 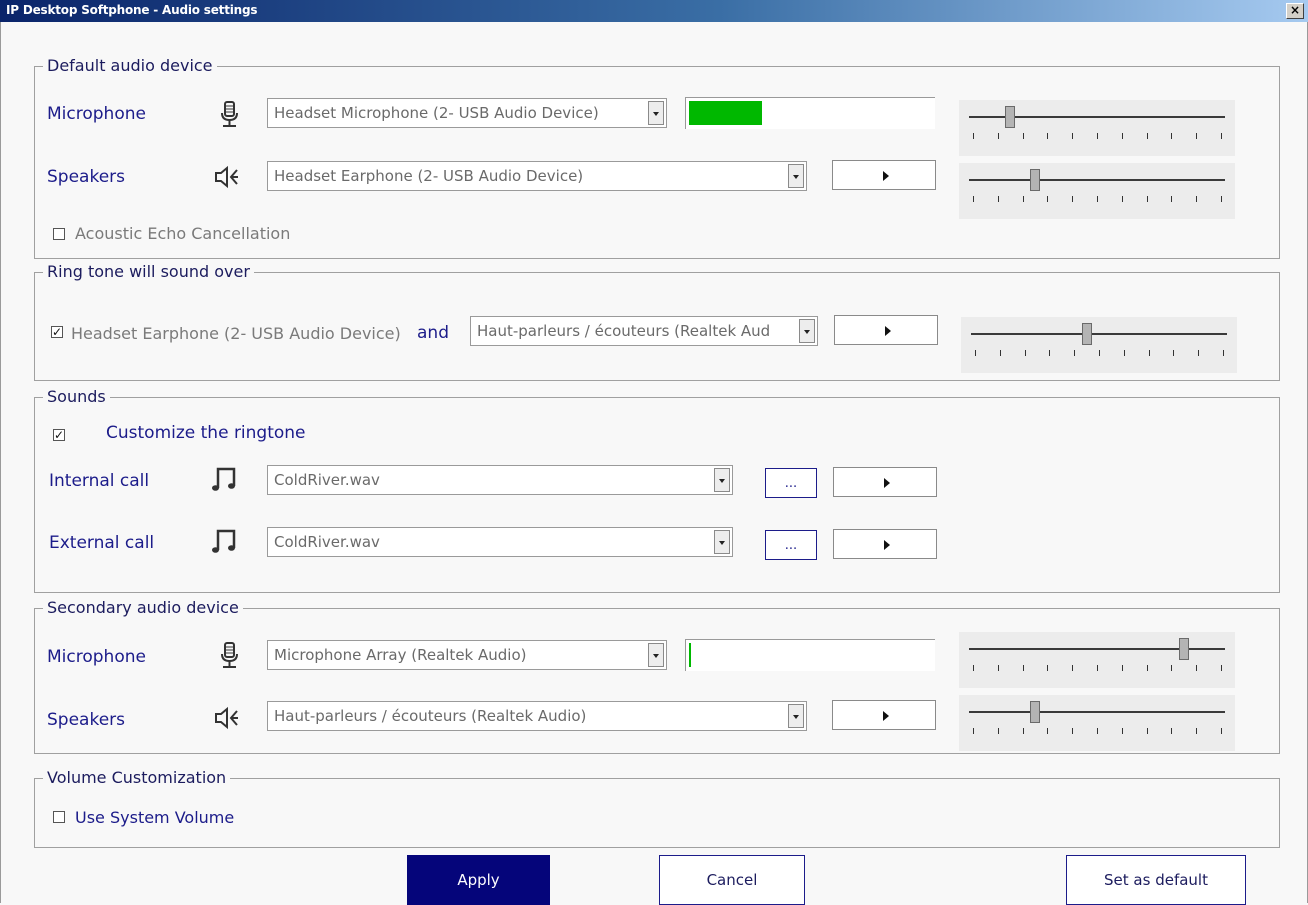 What do you see at coordinates (59, 817) in the screenshot?
I see `system-volume-checkbox` at bounding box center [59, 817].